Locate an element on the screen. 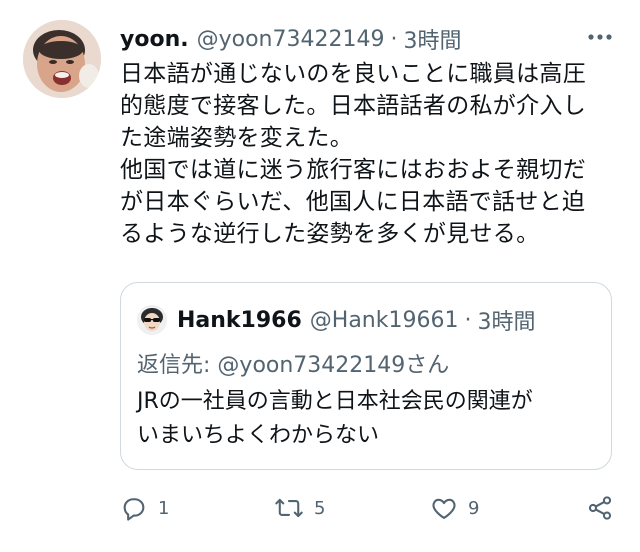 The image size is (640, 552). retweet-icon is located at coordinates (289, 508).